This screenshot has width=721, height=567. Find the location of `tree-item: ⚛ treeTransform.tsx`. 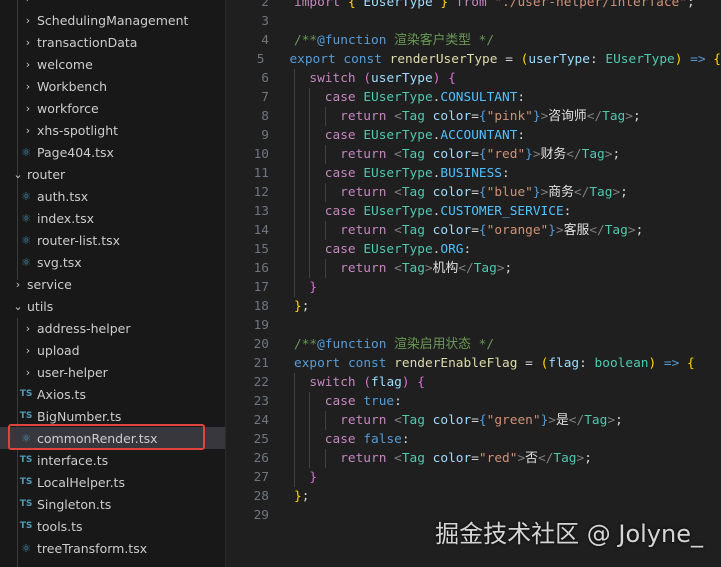

tree-item: ⚛ treeTransform.tsx is located at coordinates (112, 548).